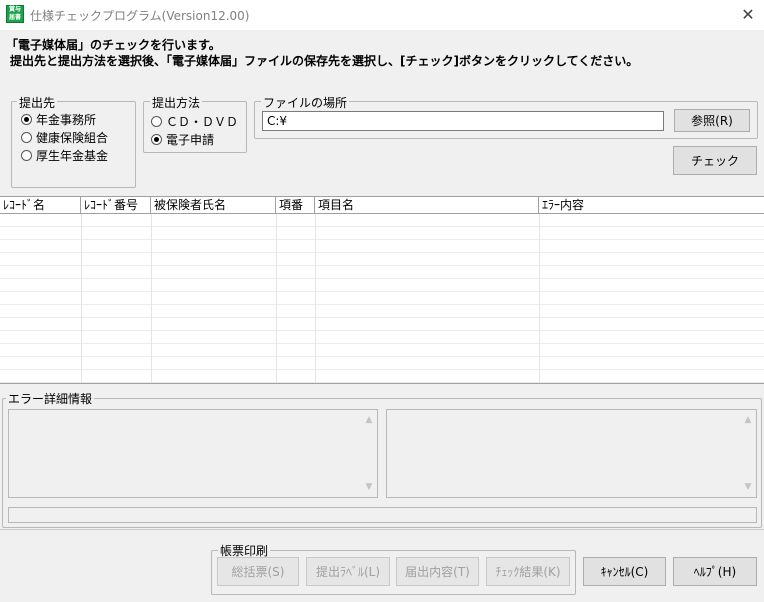  I want to click on radio-pension-office: 年金事務所, so click(58, 119).